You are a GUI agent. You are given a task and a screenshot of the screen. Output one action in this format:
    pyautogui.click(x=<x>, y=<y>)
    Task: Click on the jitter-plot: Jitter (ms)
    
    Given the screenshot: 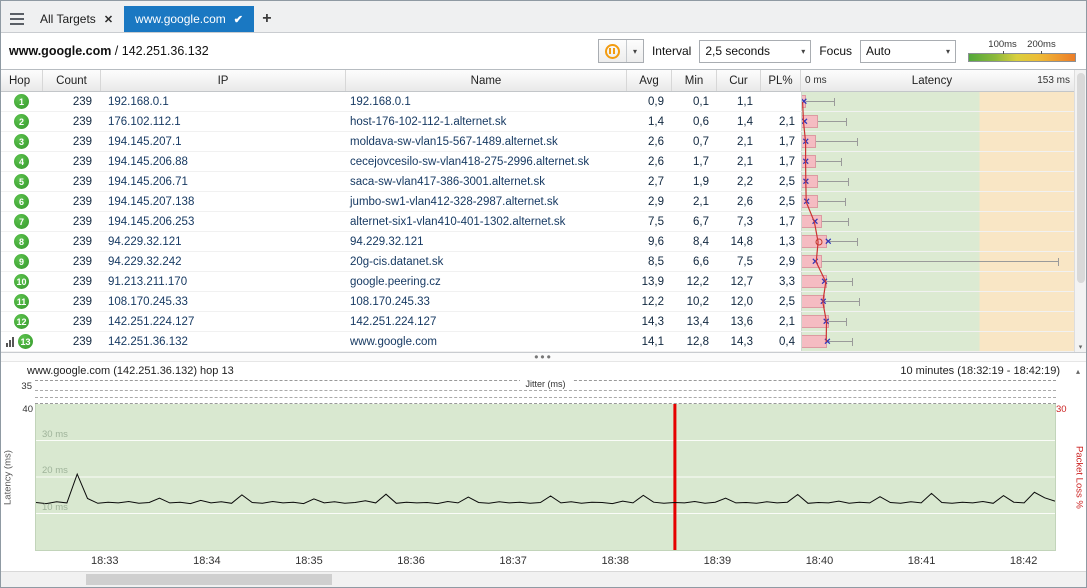 What is the action you would take?
    pyautogui.click(x=545, y=391)
    